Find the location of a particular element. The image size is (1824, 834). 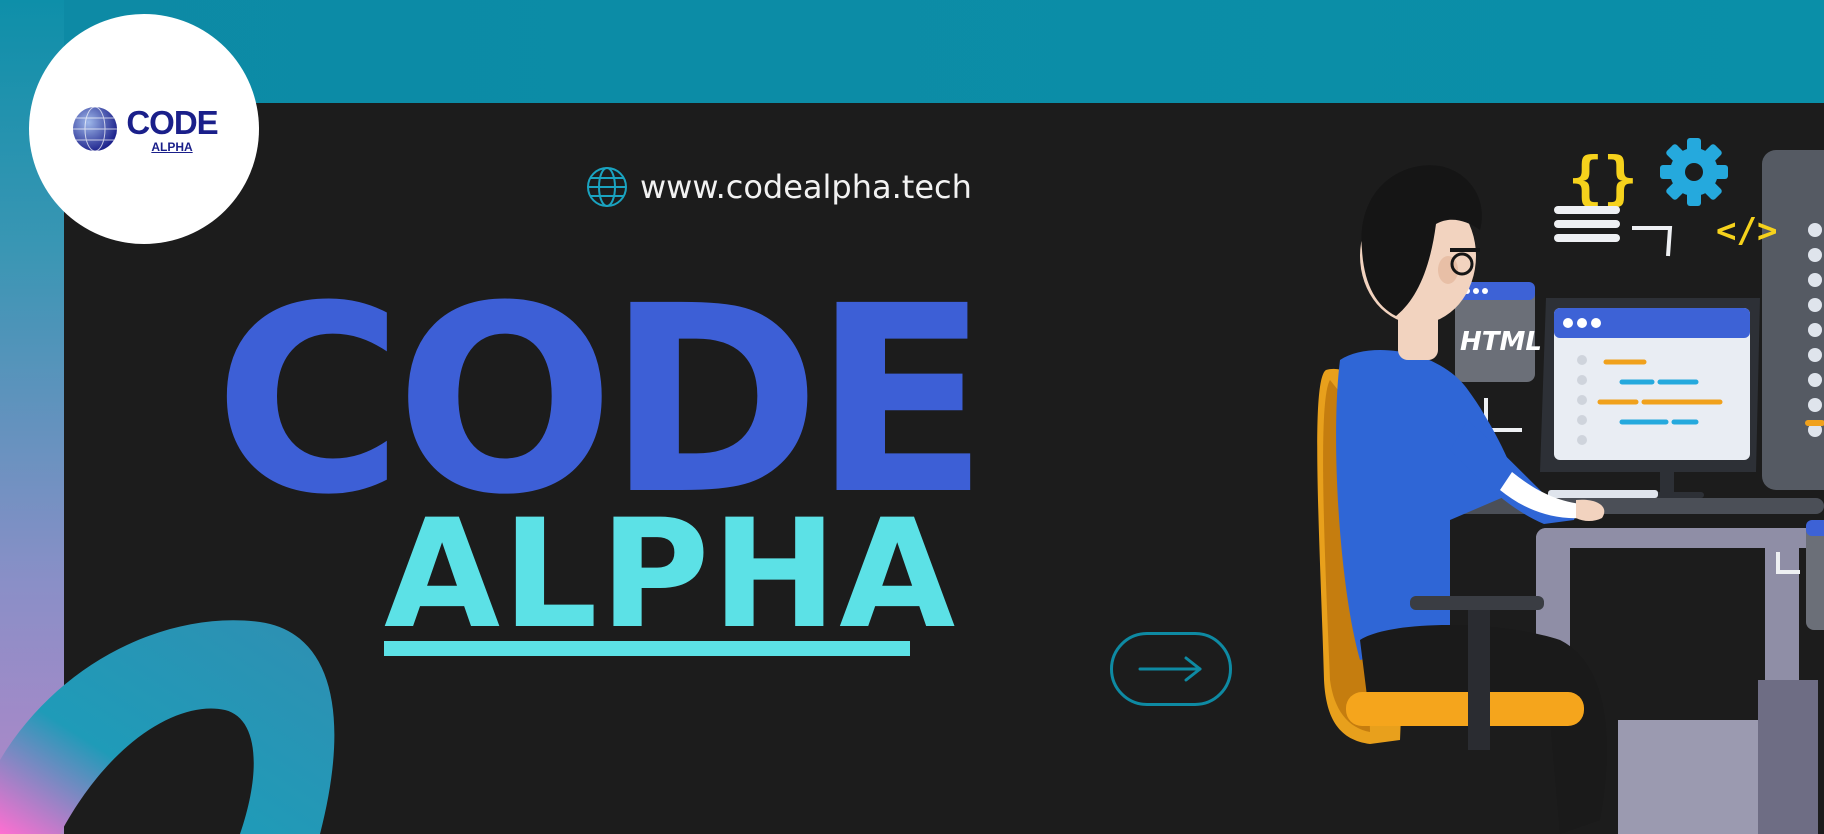

code-tag-icon: </> is located at coordinates (1746, 231).